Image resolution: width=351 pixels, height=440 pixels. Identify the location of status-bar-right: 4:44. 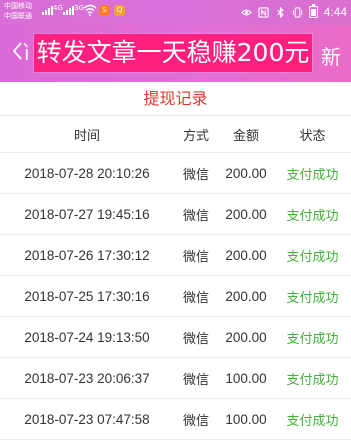
(293, 12).